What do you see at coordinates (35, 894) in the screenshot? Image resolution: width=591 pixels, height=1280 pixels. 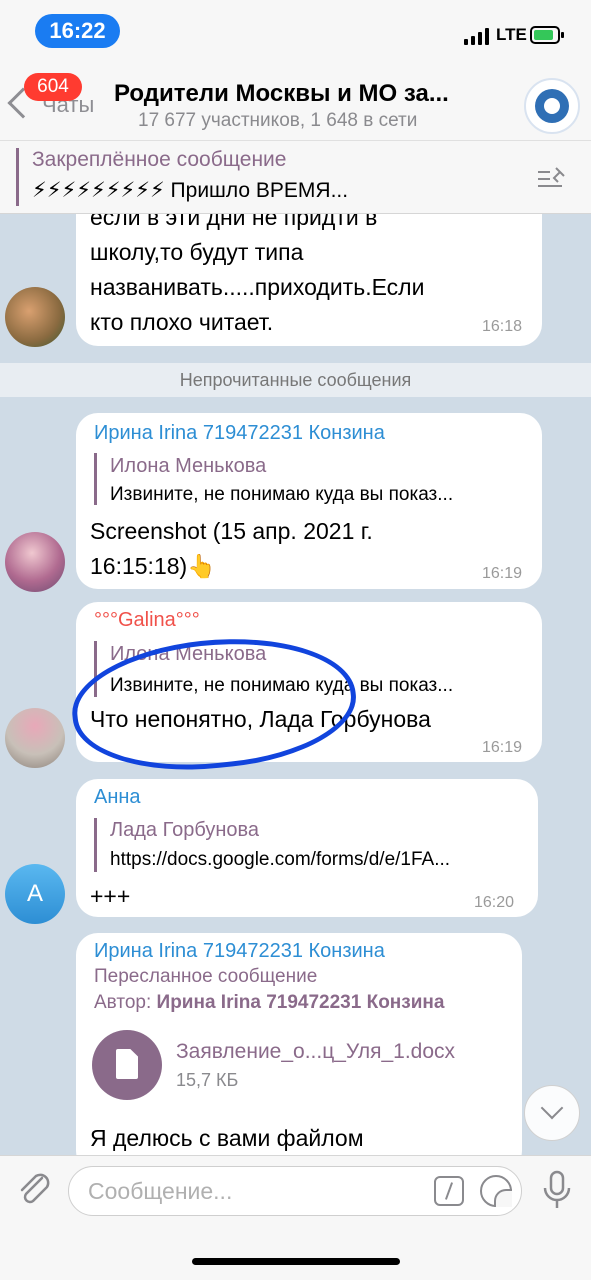 I see `sender-avatar-letter: А` at bounding box center [35, 894].